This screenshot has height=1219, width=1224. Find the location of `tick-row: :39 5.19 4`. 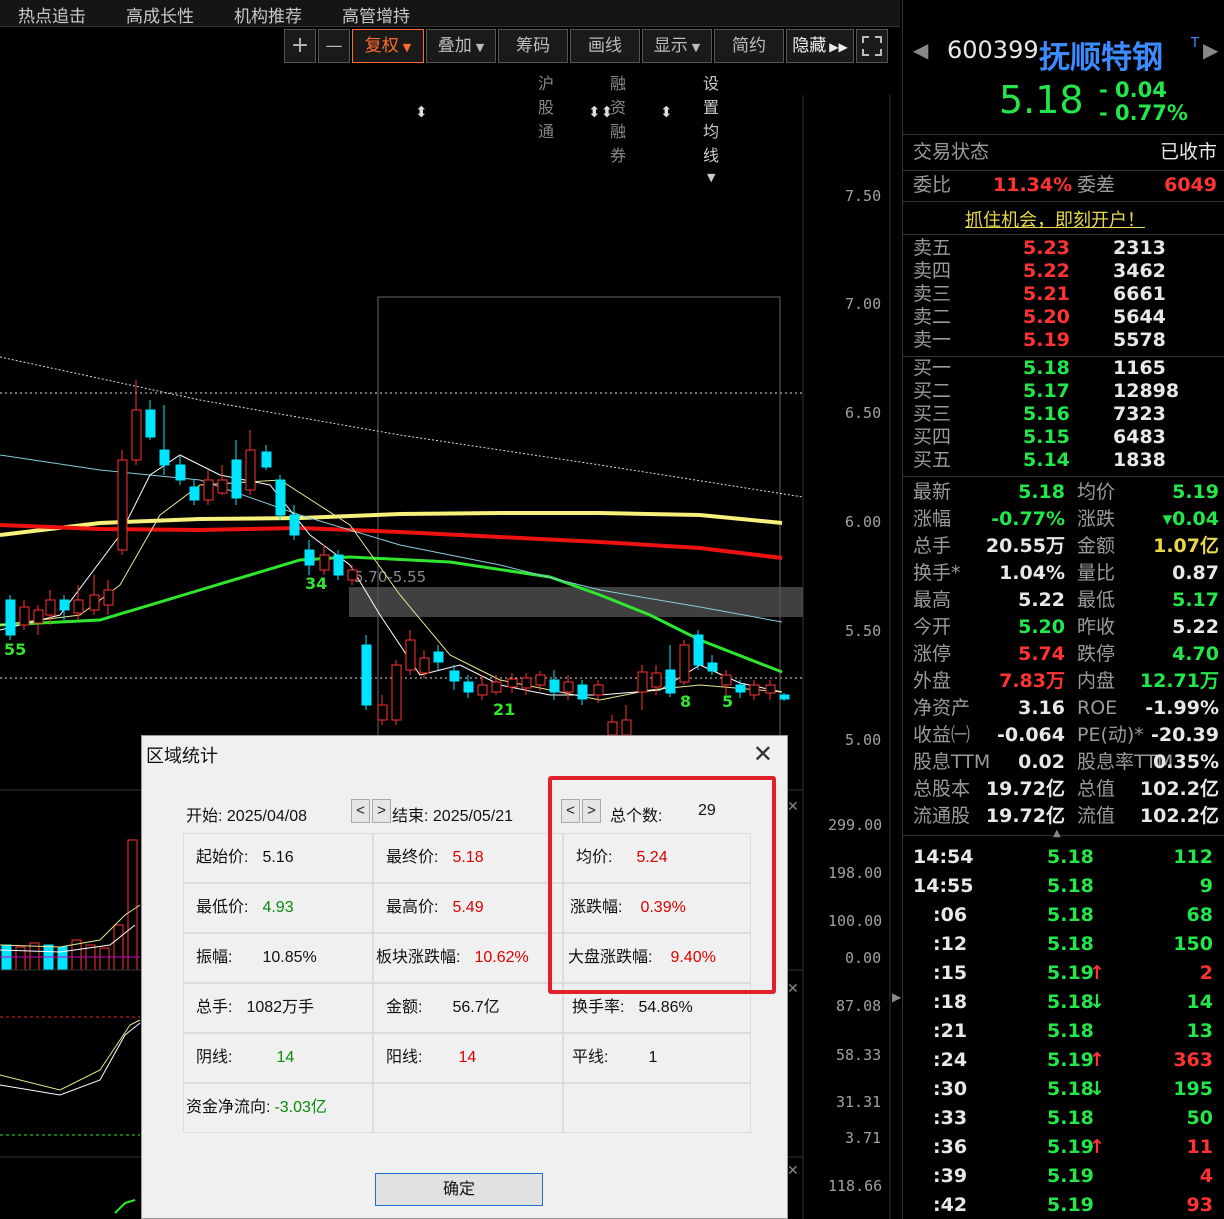

tick-row: :39 5.19 4 is located at coordinates (1063, 1176).